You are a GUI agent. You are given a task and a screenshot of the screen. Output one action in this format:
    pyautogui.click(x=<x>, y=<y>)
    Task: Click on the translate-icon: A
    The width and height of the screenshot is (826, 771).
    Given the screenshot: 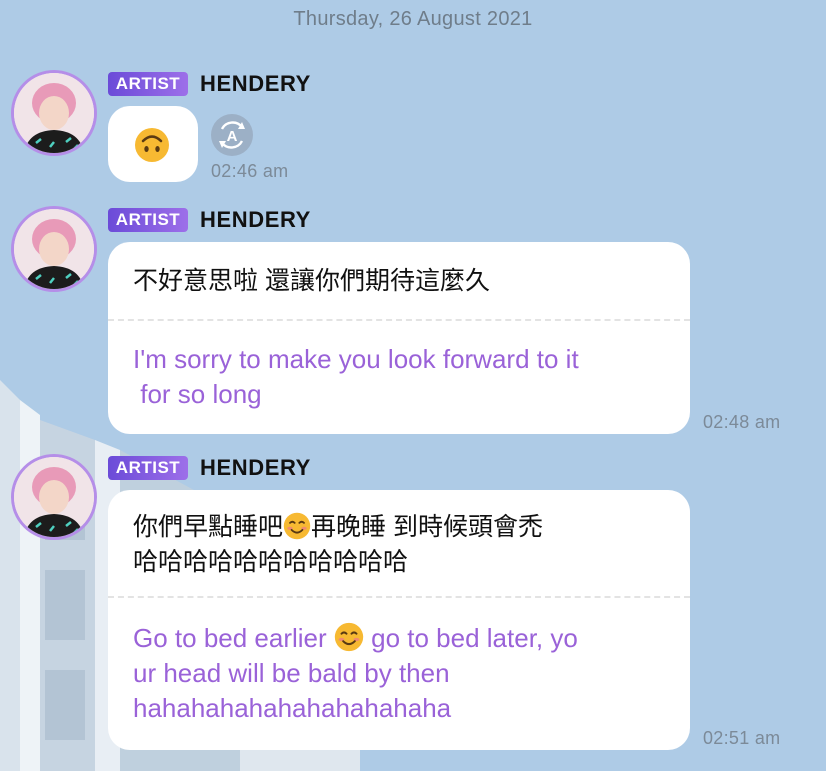 What is the action you would take?
    pyautogui.click(x=232, y=135)
    